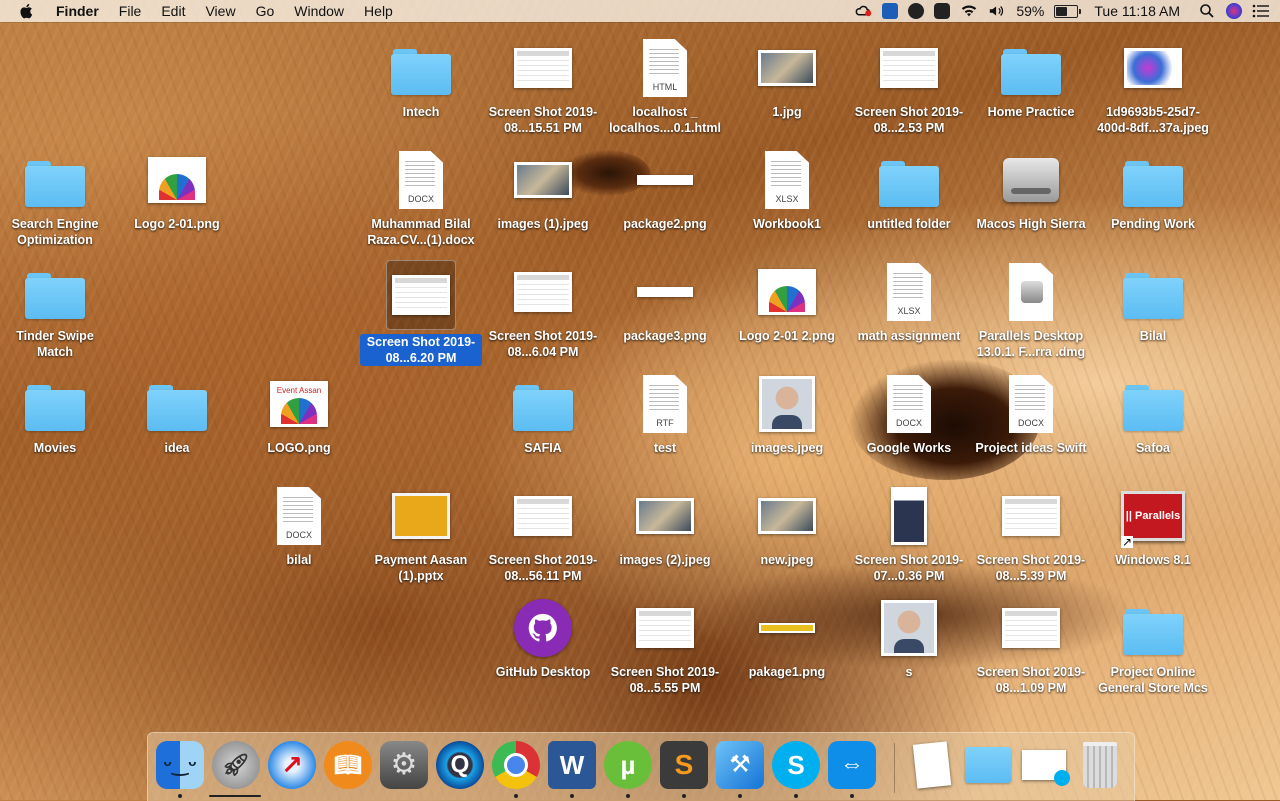 The height and width of the screenshot is (801, 1280). I want to click on siri-icon, so click(1234, 11).